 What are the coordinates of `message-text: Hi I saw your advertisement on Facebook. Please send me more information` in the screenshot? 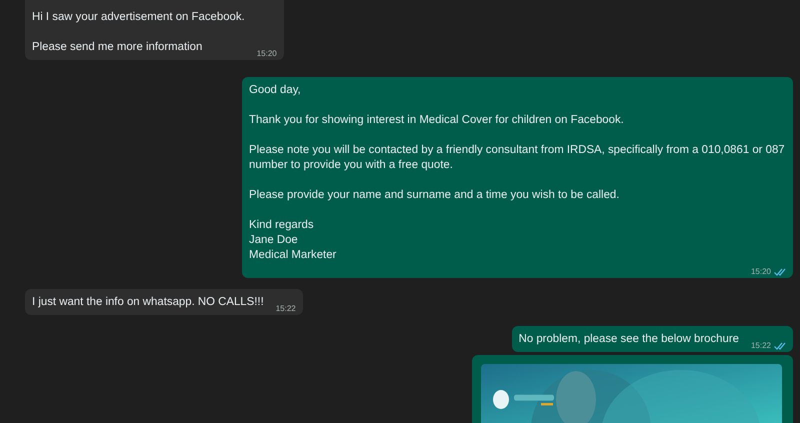 It's located at (138, 32).